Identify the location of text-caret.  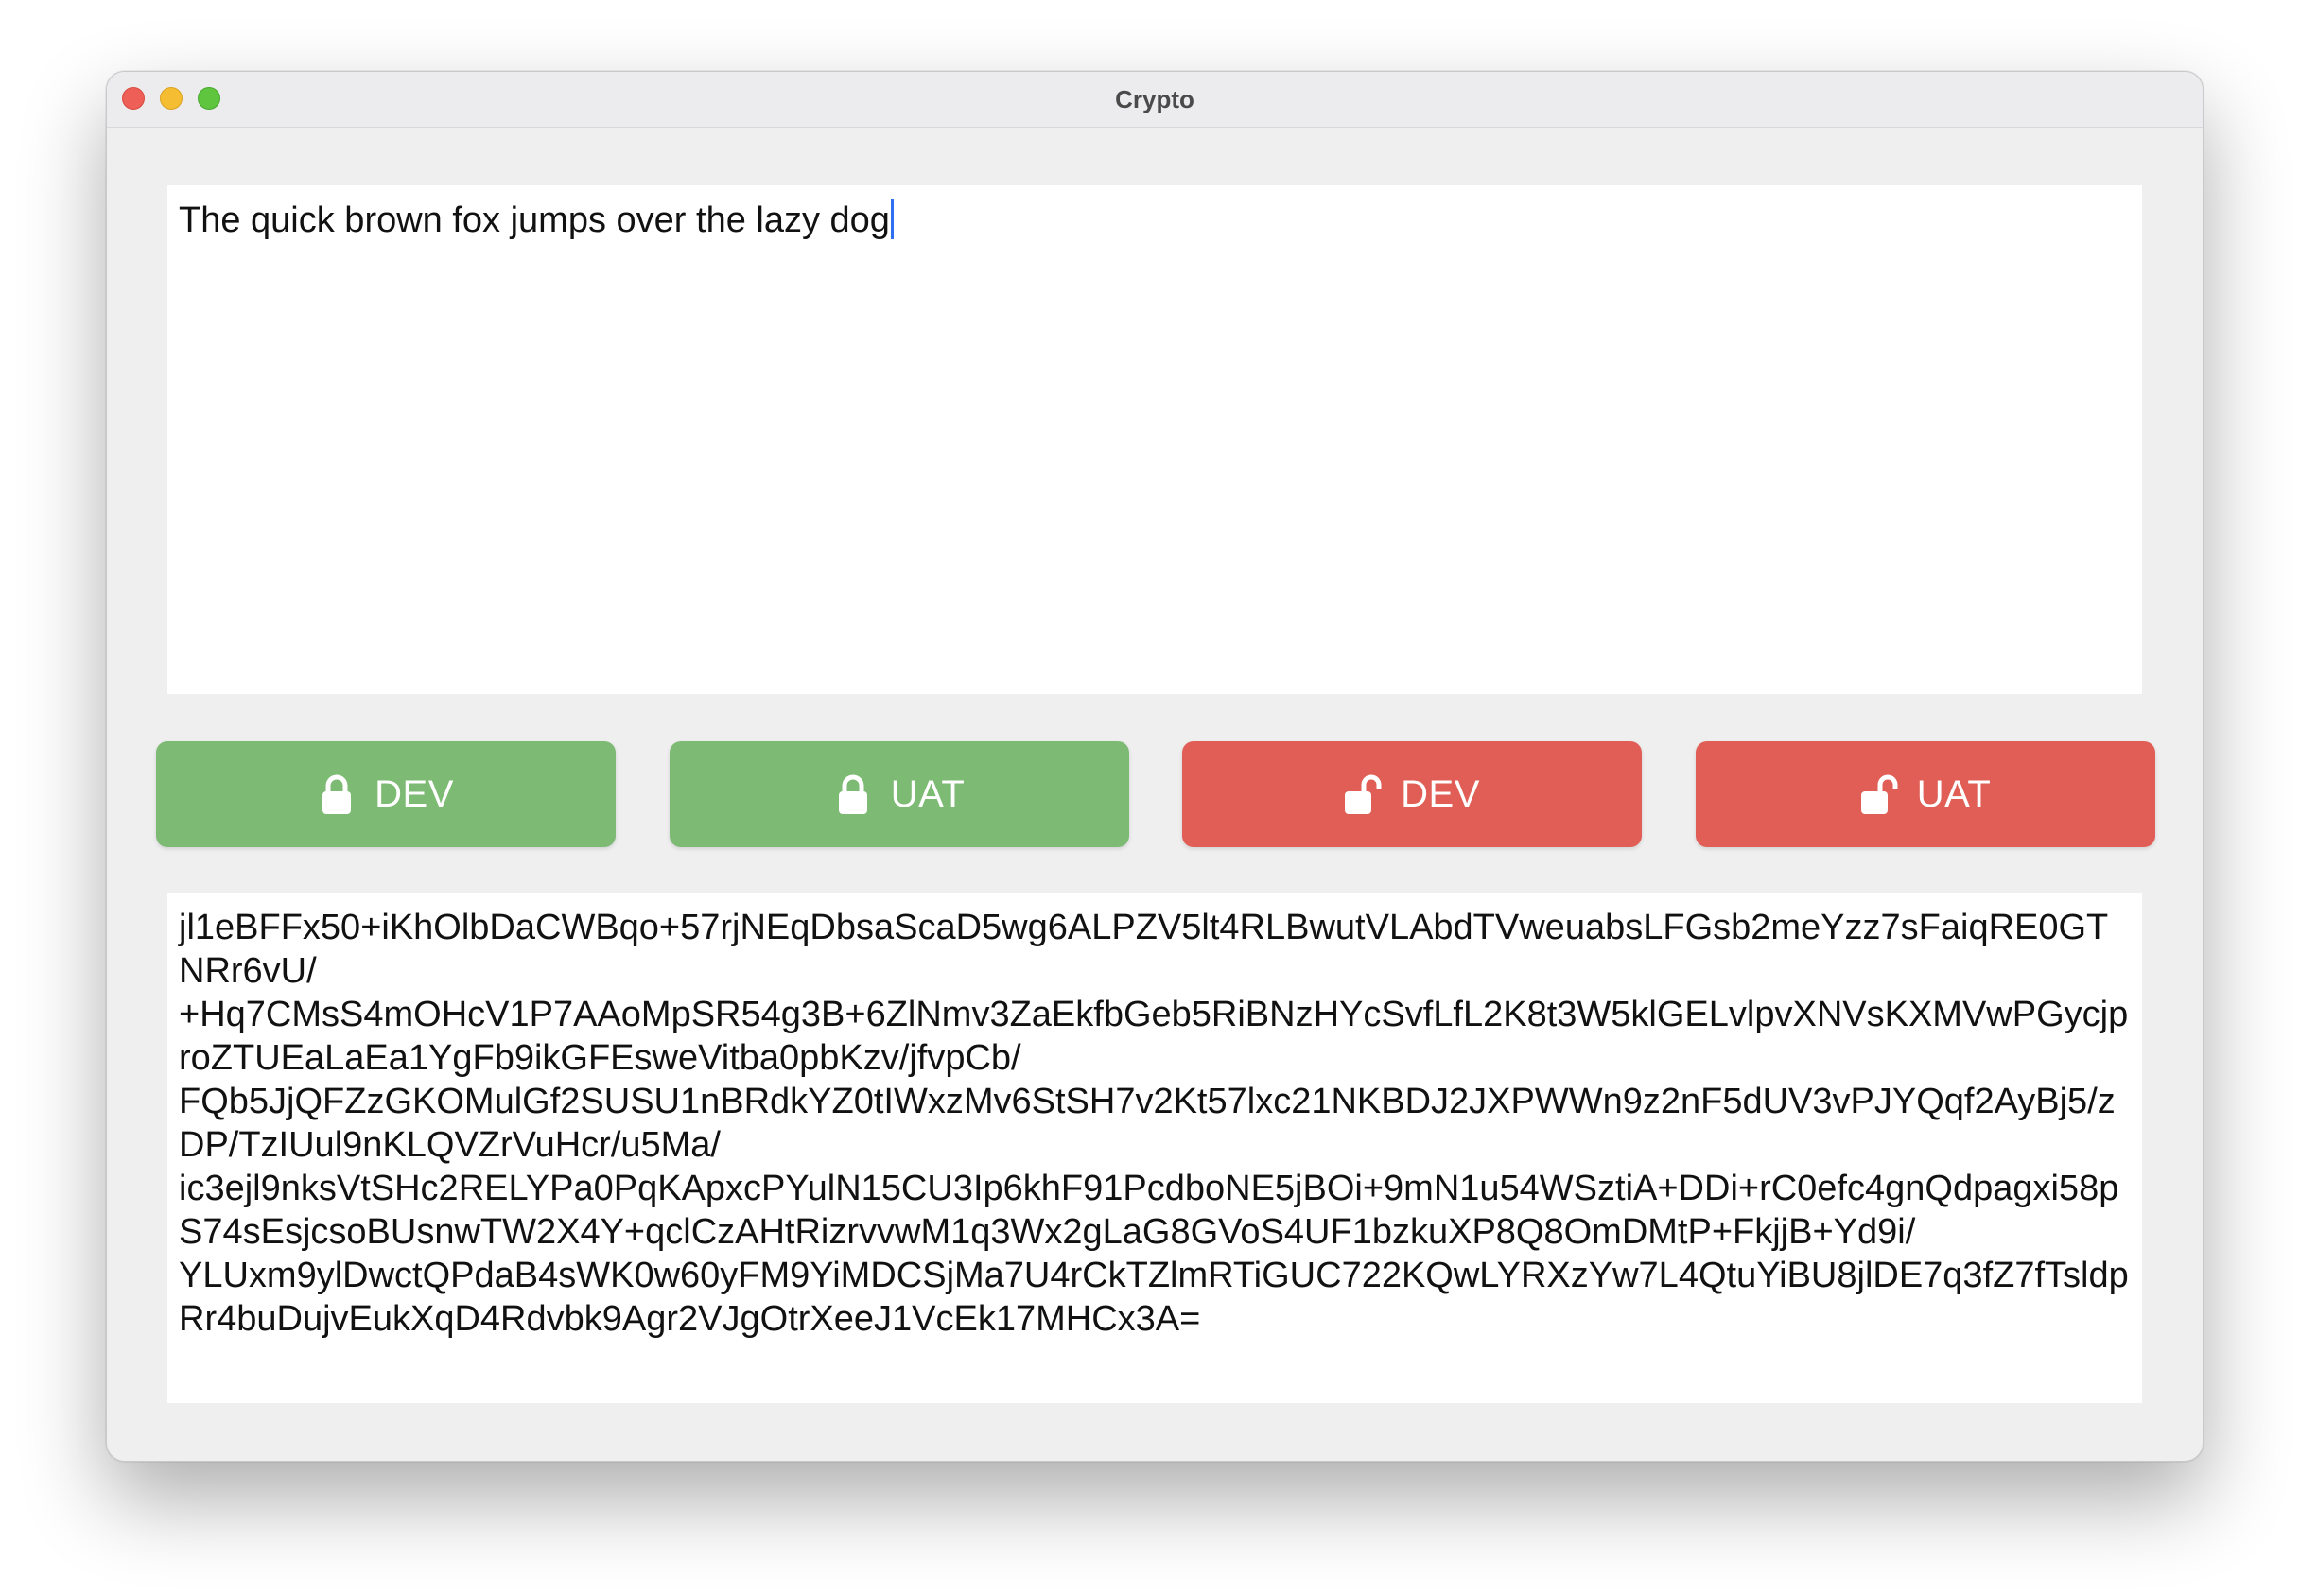
(892, 220).